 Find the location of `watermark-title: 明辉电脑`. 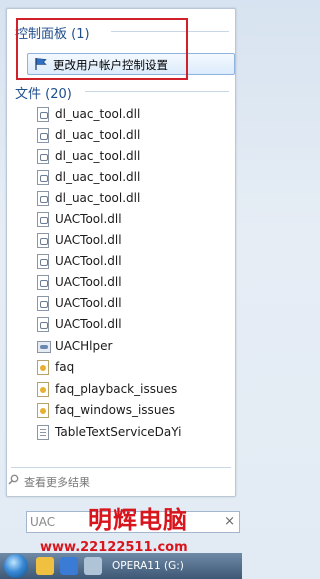

watermark-title: 明辉电脑 is located at coordinates (138, 520).